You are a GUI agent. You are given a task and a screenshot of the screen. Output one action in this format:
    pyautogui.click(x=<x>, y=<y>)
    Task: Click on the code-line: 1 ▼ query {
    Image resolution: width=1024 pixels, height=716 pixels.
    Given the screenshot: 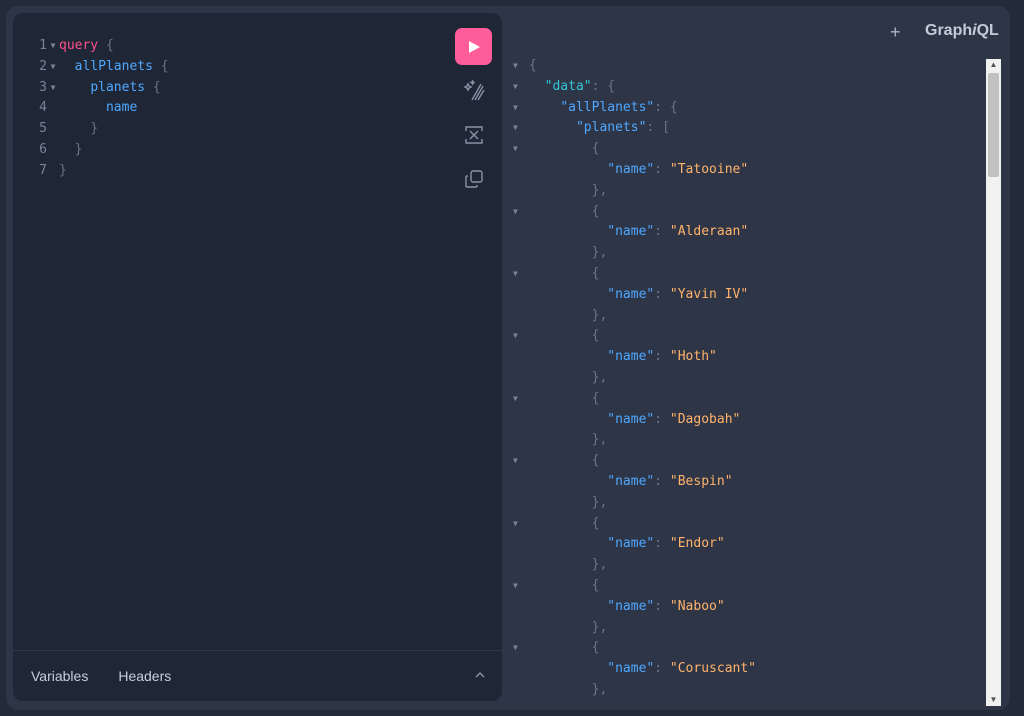 What is the action you would take?
    pyautogui.click(x=228, y=46)
    